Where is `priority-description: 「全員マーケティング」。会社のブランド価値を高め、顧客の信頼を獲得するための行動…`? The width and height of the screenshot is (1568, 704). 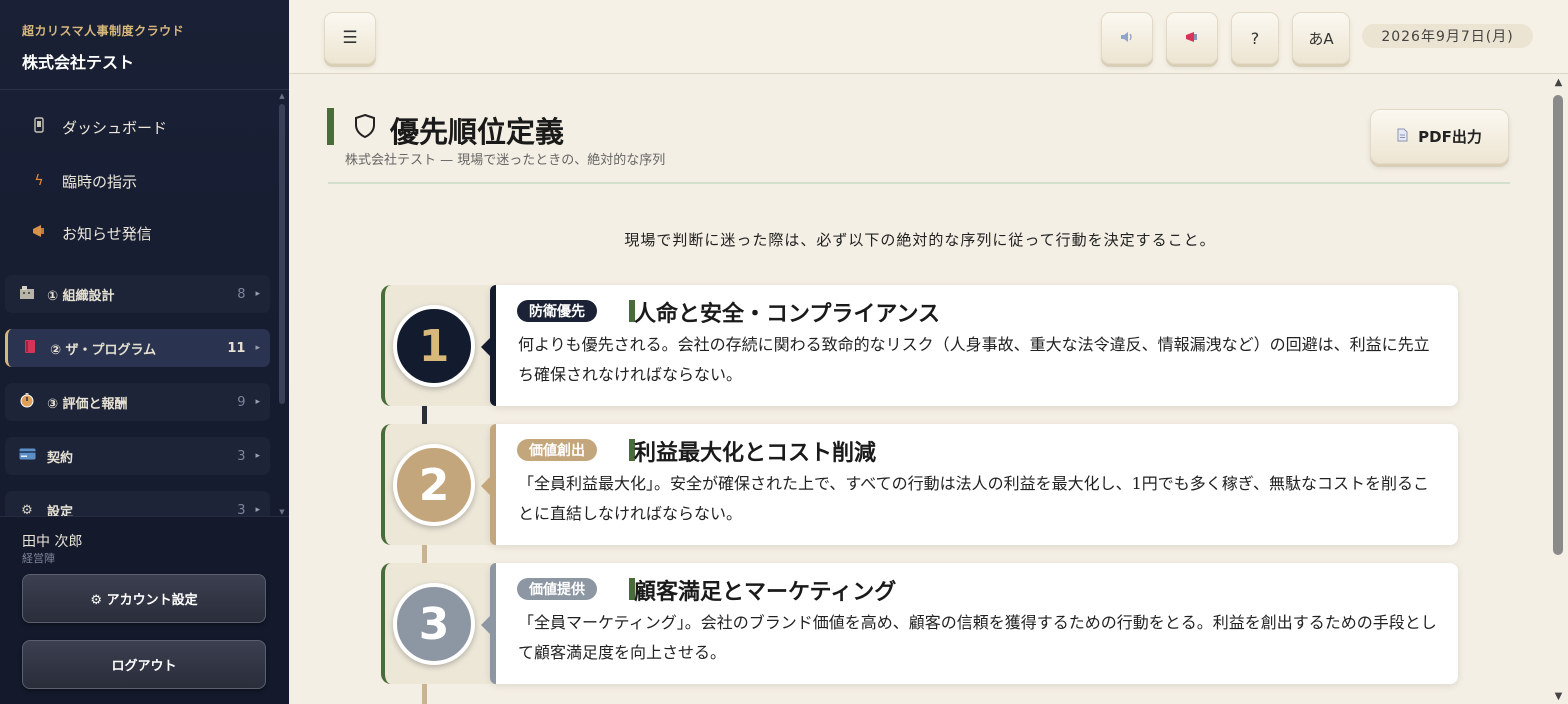
priority-description: 「全員マーケティング」。会社のブランド価値を高め、顧客の信頼を獲得するための行動… is located at coordinates (977, 637).